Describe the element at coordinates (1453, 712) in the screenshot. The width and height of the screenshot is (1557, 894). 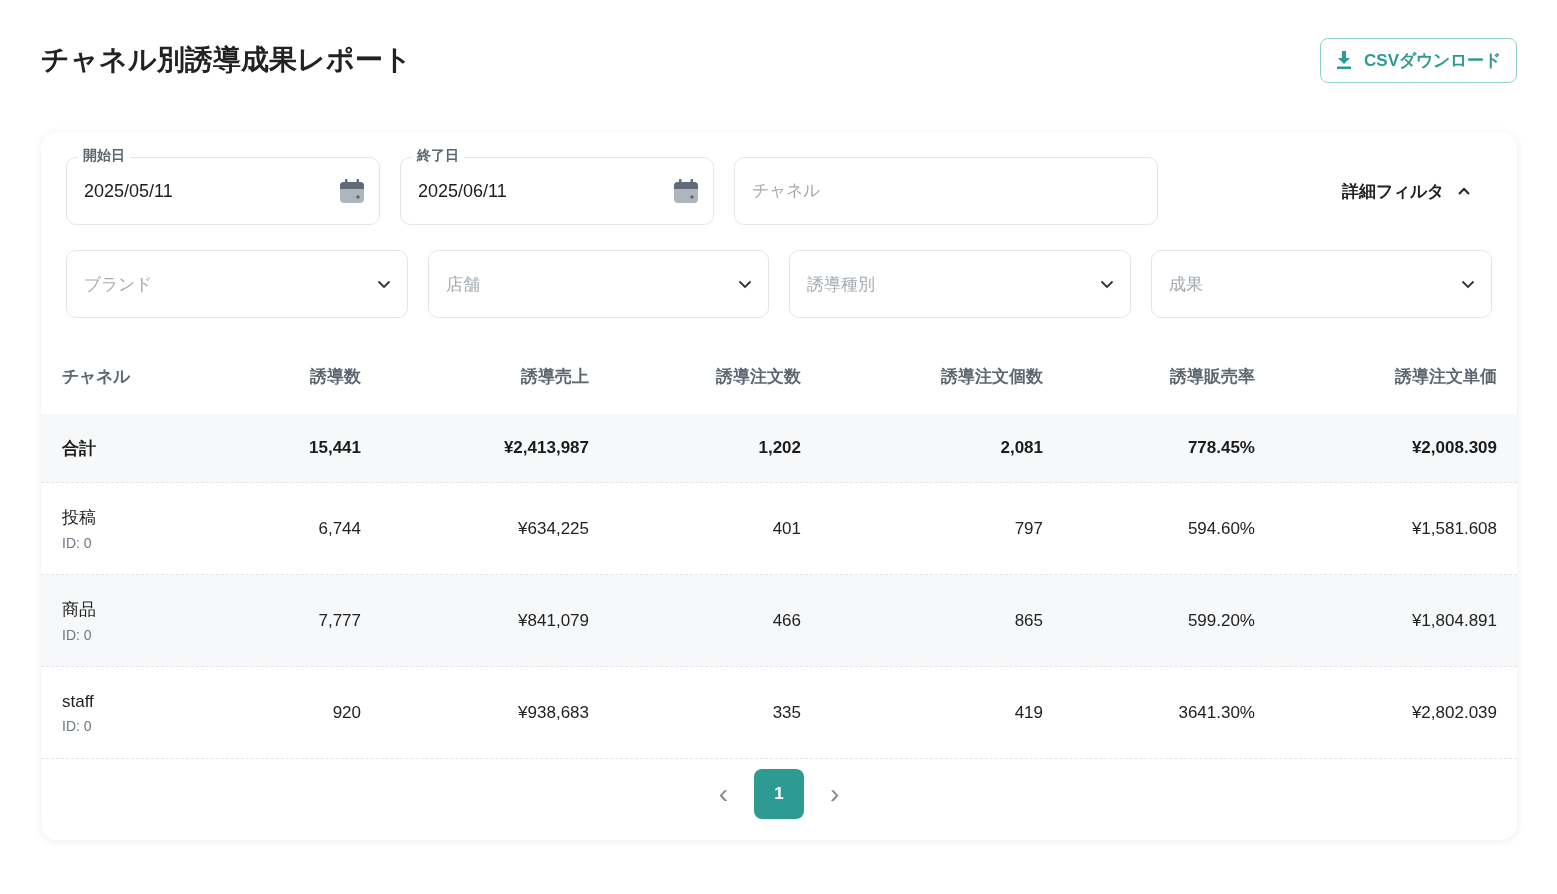
I see `table-cell-text: ¥2,802.039` at that location.